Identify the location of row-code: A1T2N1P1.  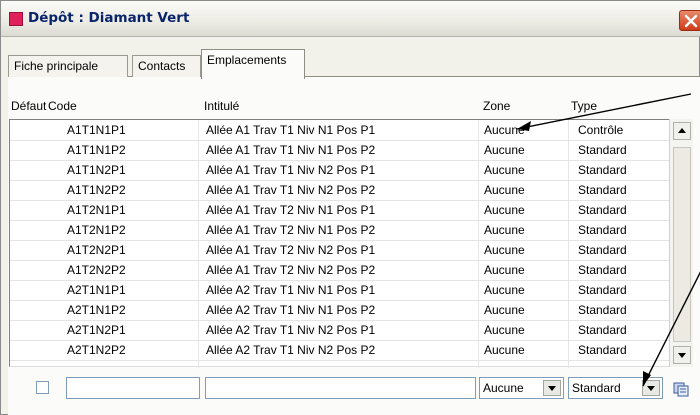
(96, 210).